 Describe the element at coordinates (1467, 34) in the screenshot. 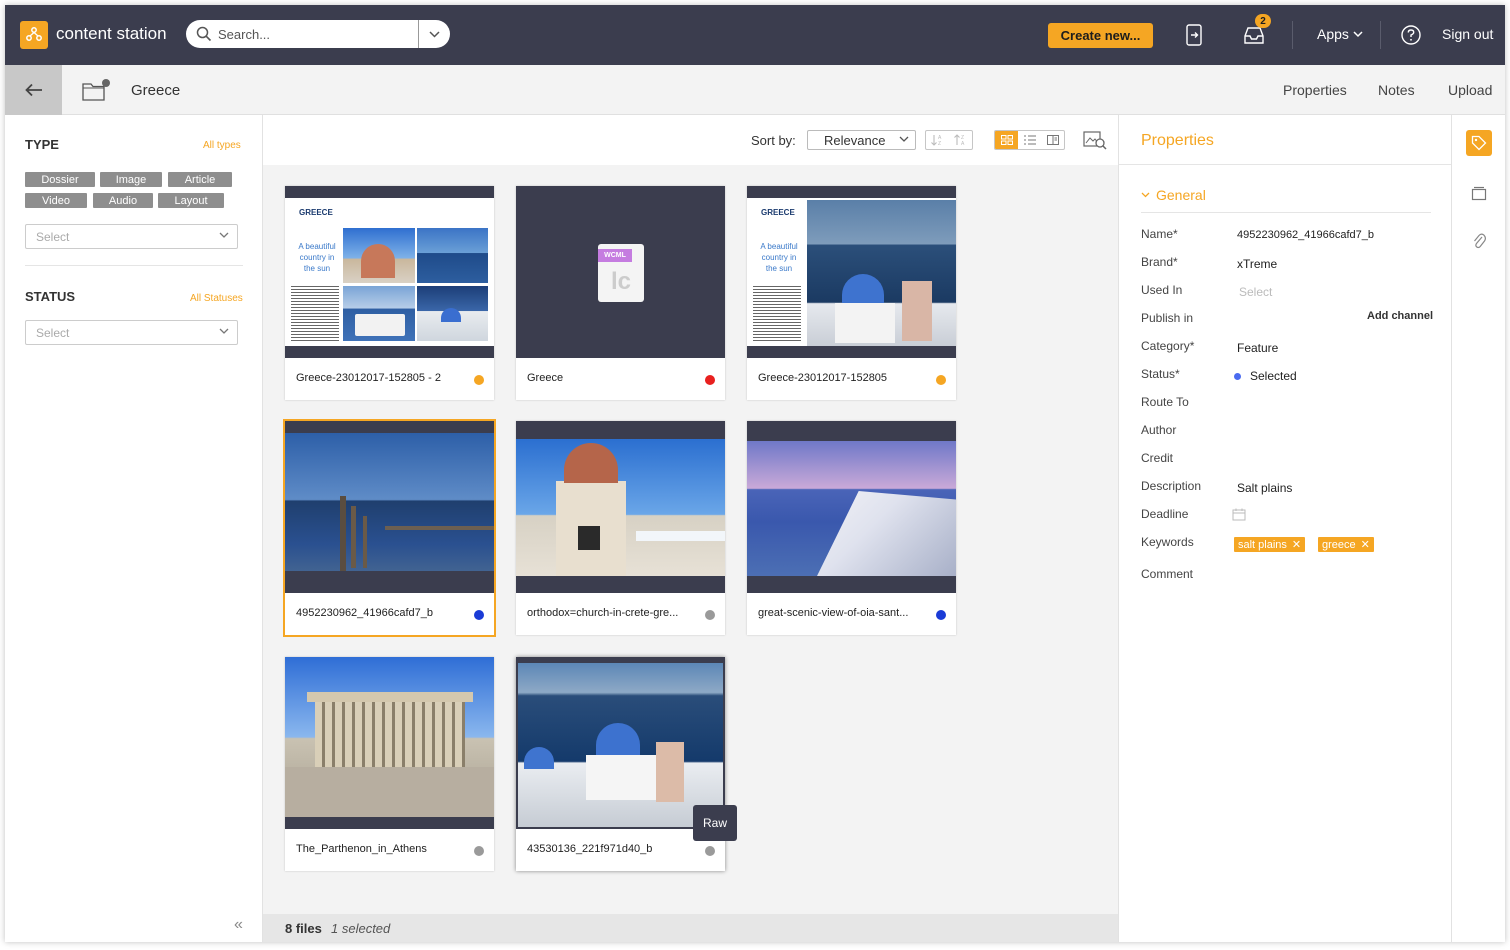

I see `sign-out-link: Sign out` at that location.